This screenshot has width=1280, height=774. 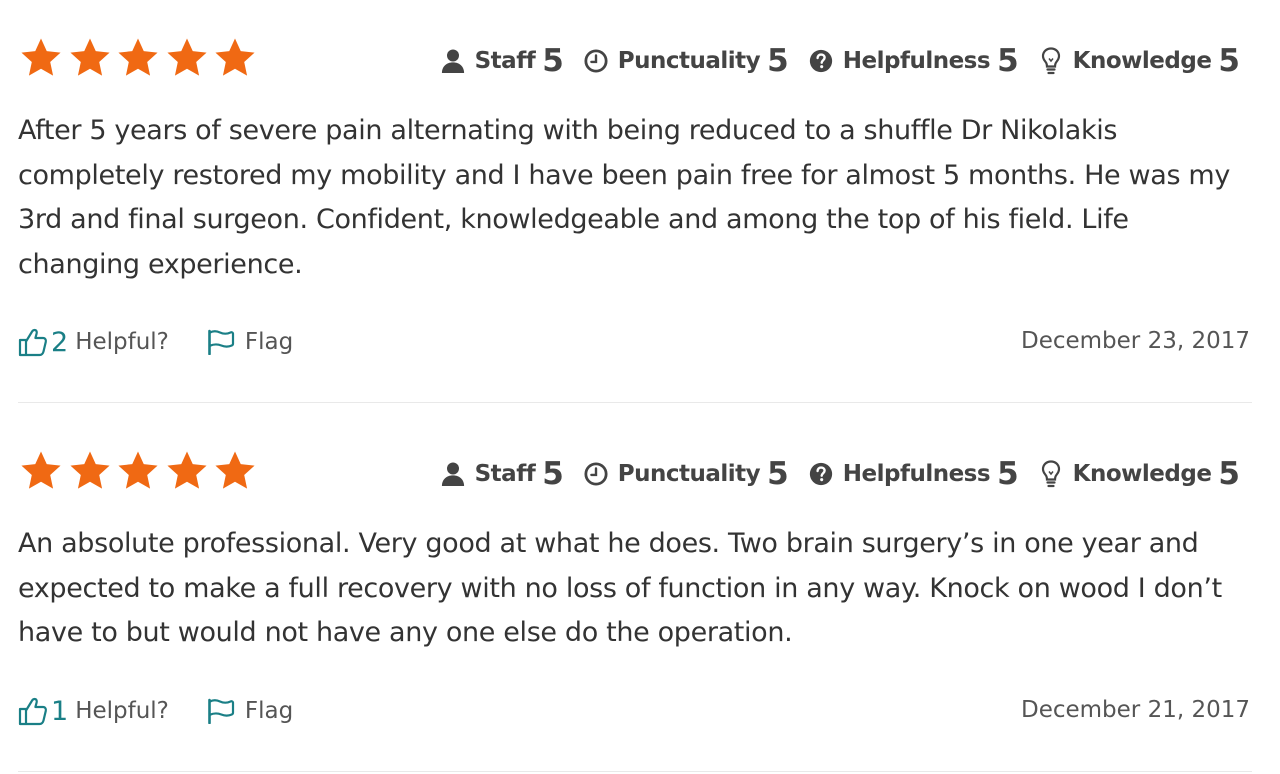 I want to click on helpful-button: 2 Helpful?, so click(x=93, y=342).